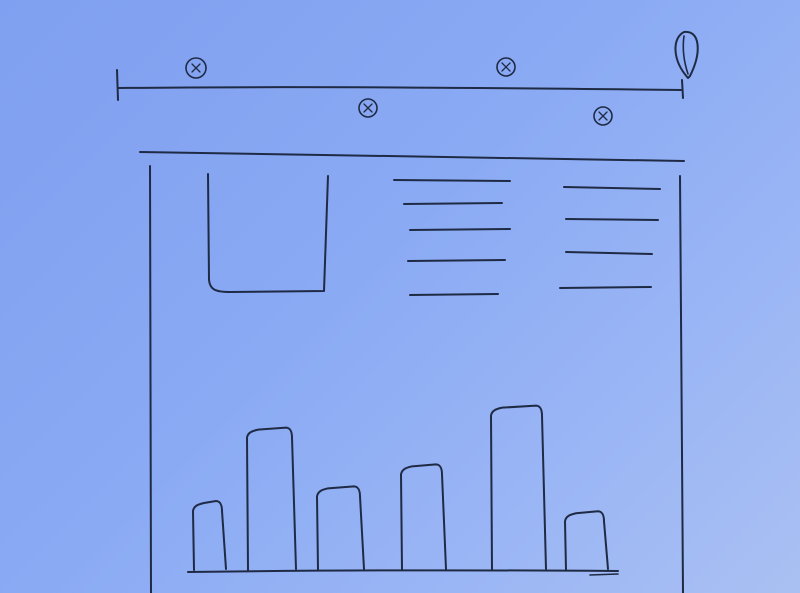  I want to click on panel-top-edge, so click(412, 156).